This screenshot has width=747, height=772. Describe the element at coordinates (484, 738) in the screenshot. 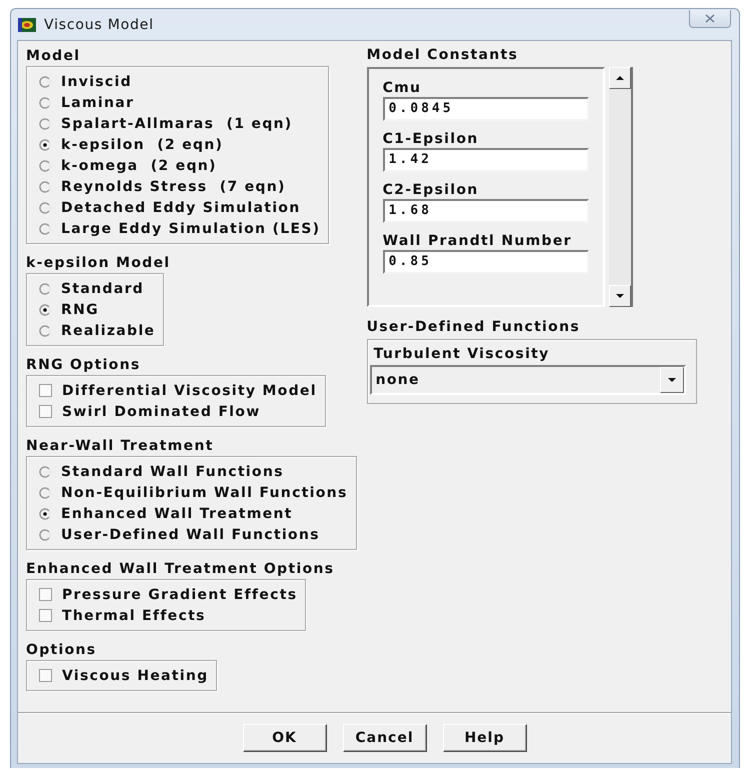

I see `dialog-button: Help` at that location.